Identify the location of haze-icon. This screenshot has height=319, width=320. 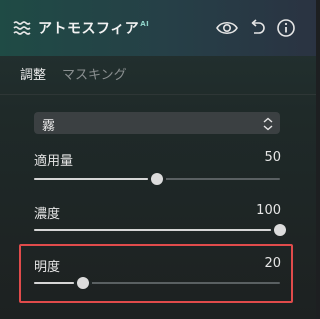
(22, 28).